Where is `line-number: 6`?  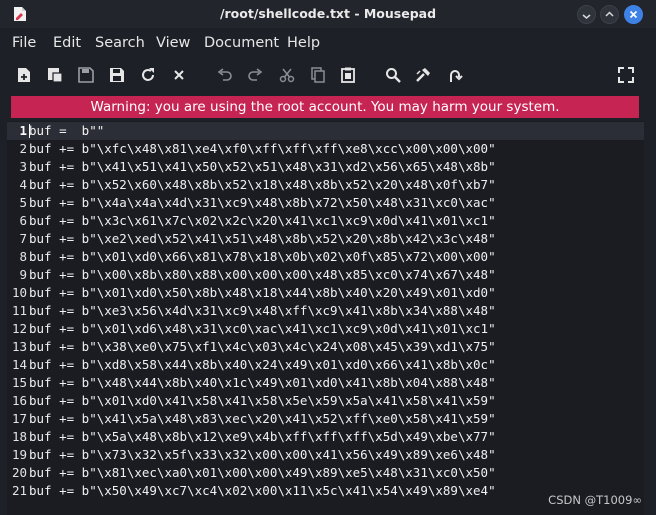
line-number: 6 is located at coordinates (23, 220).